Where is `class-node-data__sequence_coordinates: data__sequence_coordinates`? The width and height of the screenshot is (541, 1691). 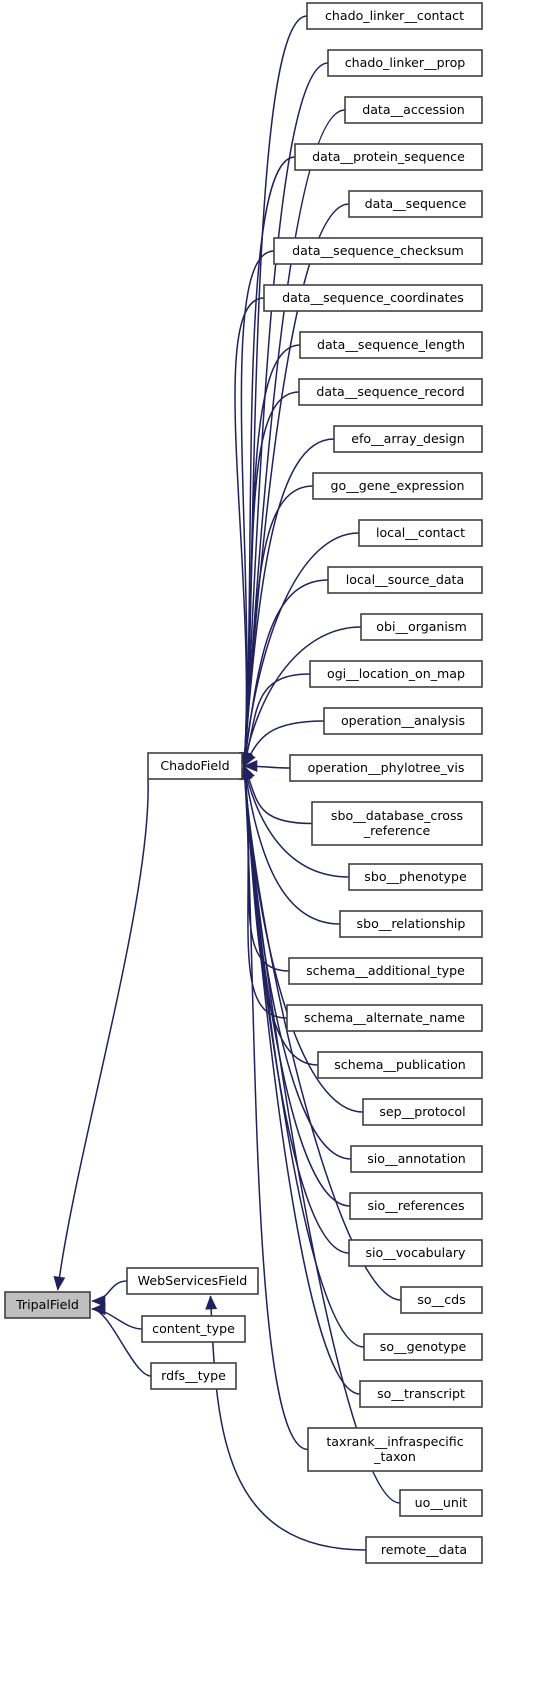
class-node-data__sequence_coordinates: data__sequence_coordinates is located at coordinates (373, 298).